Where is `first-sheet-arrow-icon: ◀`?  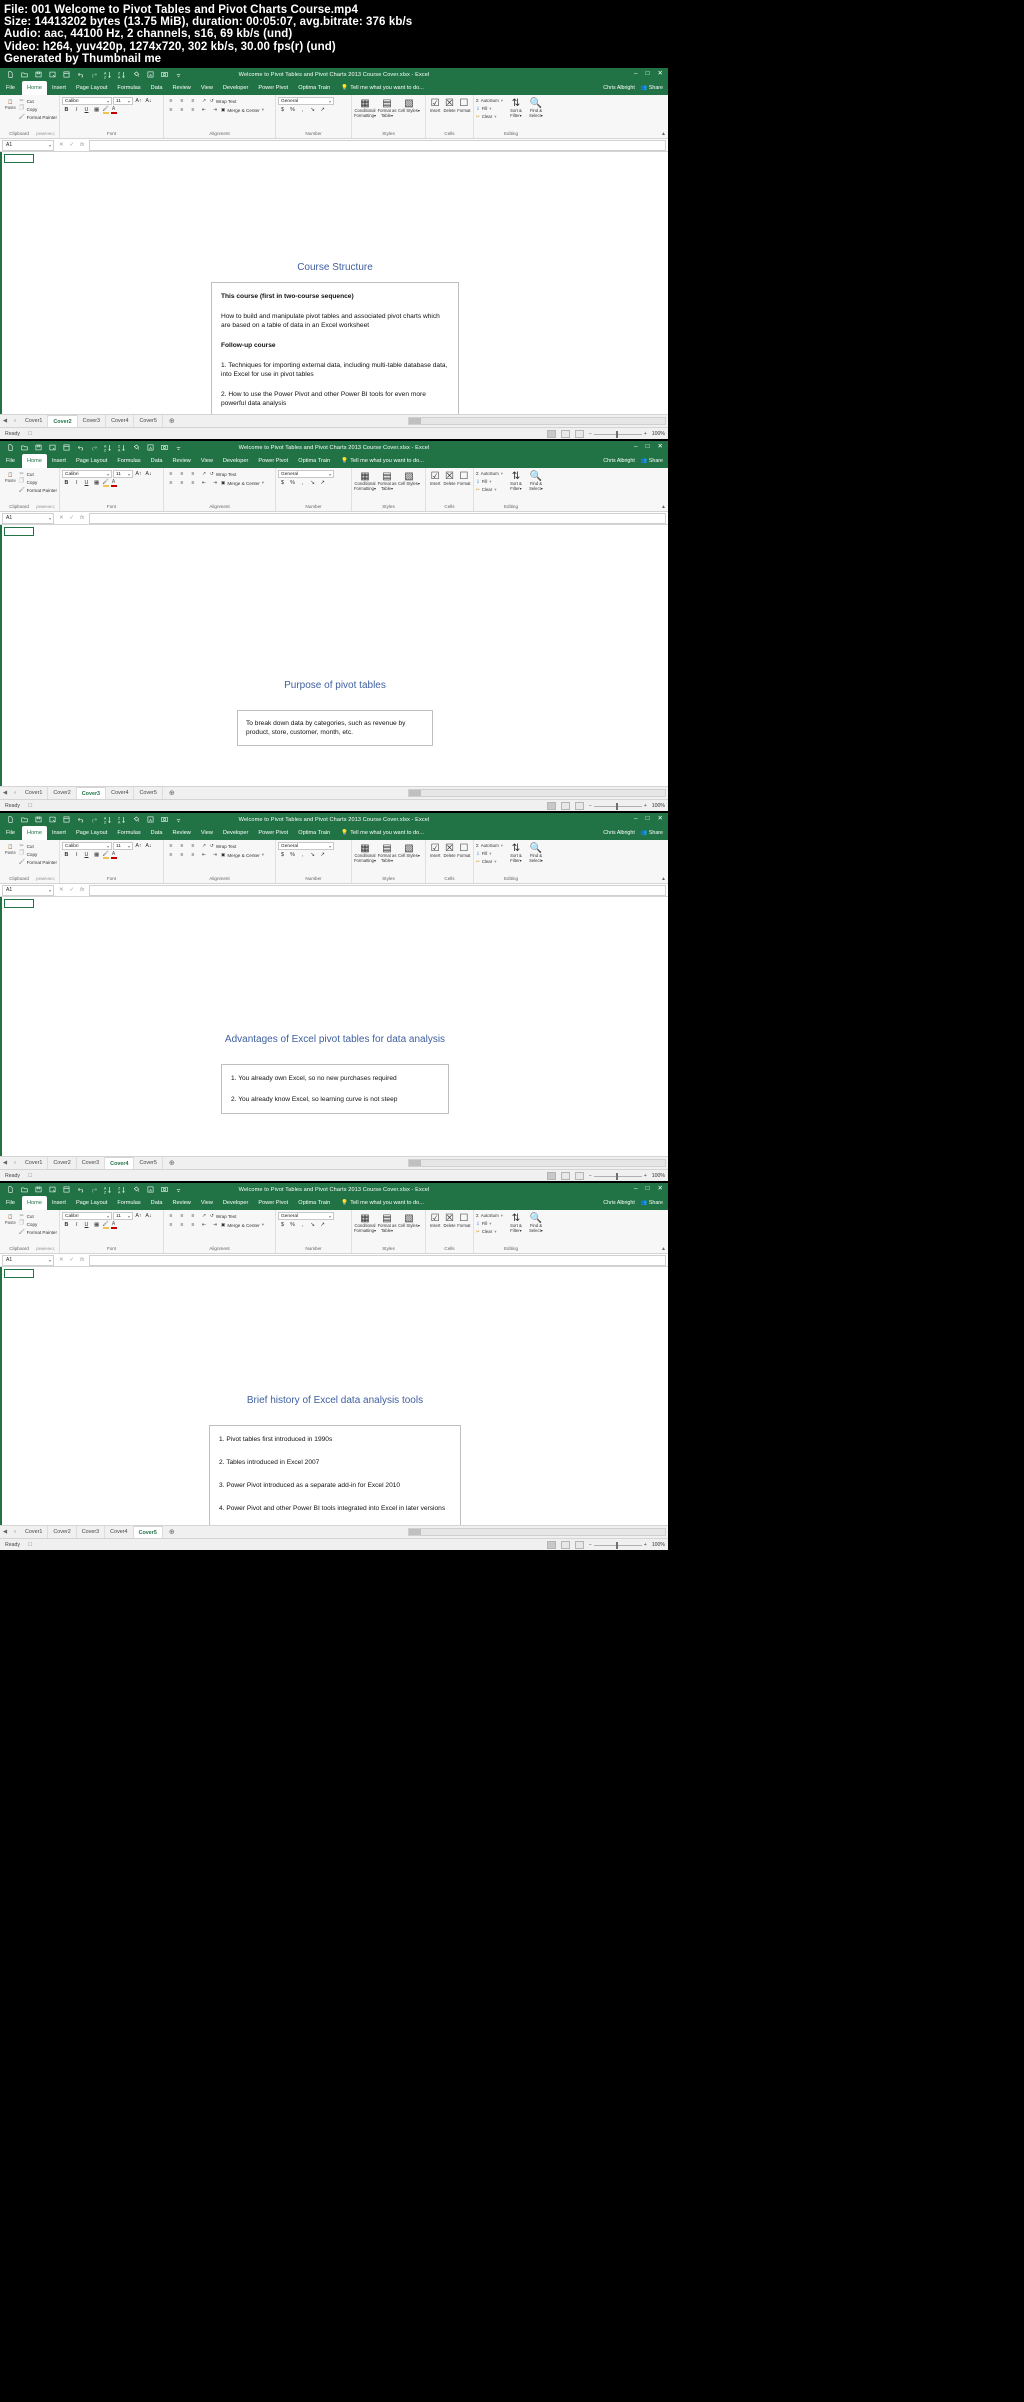
first-sheet-arrow-icon: ◀ is located at coordinates (5, 1163).